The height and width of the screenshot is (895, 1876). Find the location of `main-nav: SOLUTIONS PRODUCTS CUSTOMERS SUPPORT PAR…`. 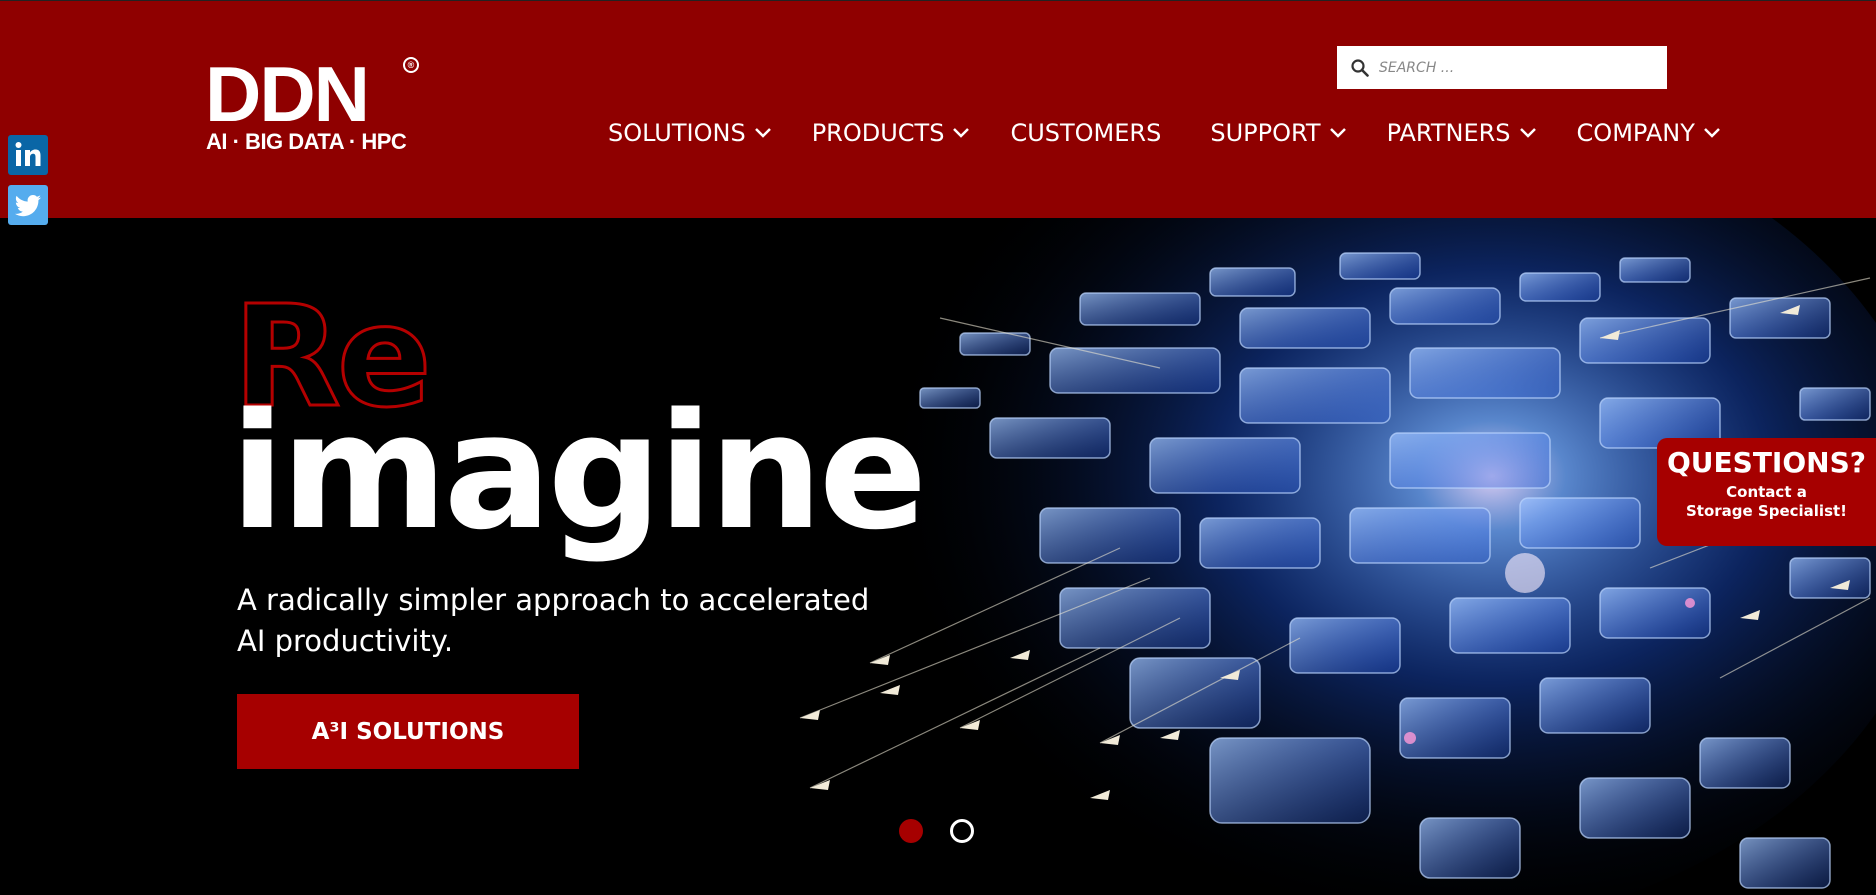

main-nav: SOLUTIONS PRODUCTS CUSTOMERS SUPPORT PAR… is located at coordinates (1164, 133).